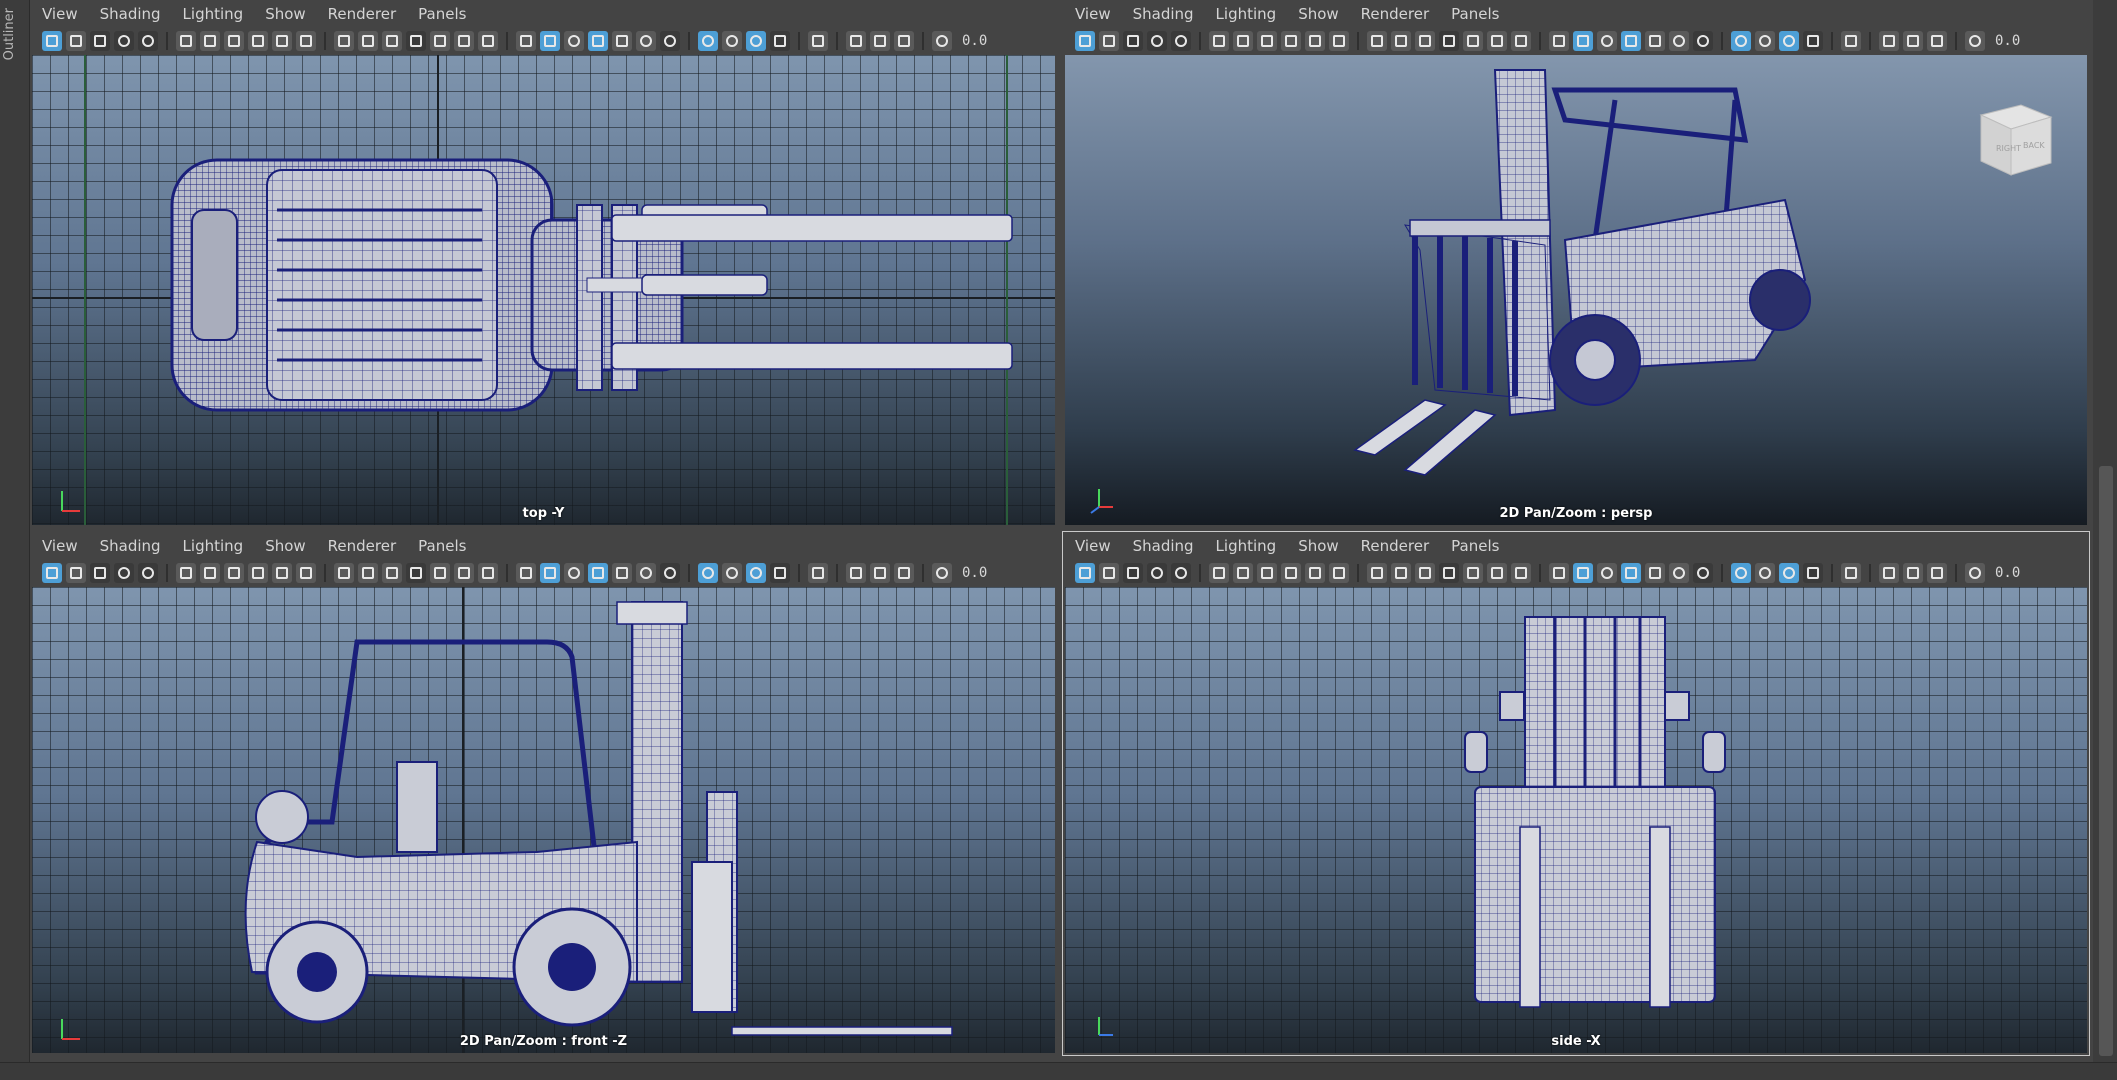 This screenshot has height=1080, width=2117. I want to click on move-icon, so click(282, 41).